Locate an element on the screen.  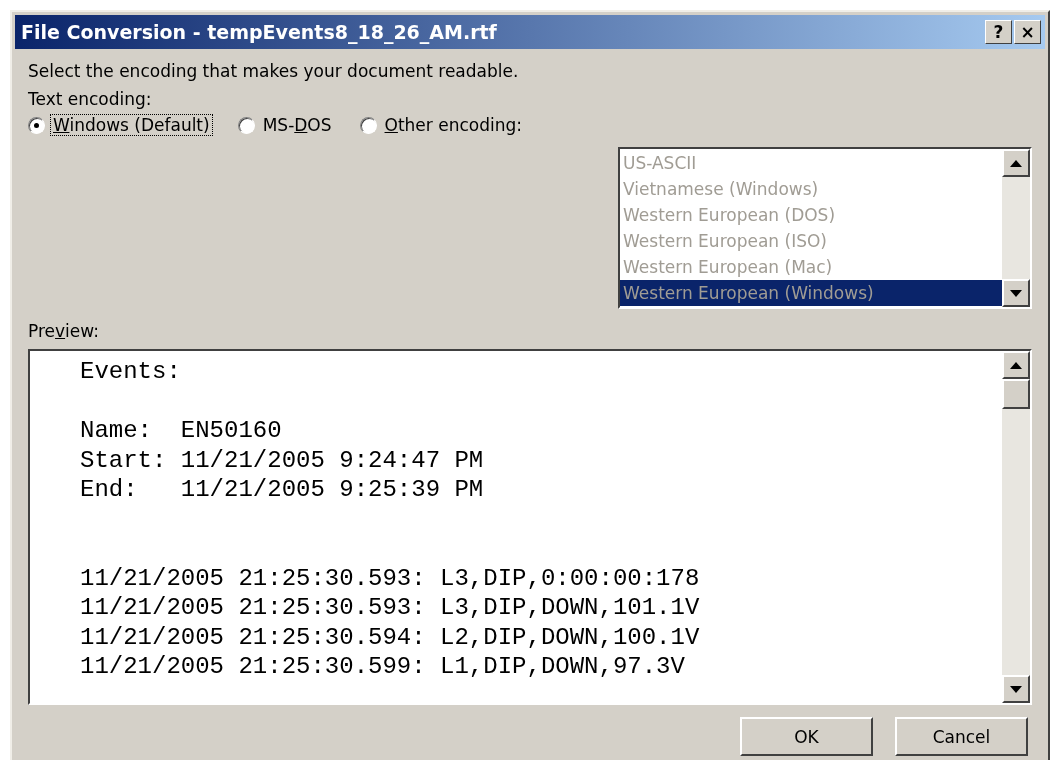
radio-label: Other encoding: is located at coordinates (453, 125).